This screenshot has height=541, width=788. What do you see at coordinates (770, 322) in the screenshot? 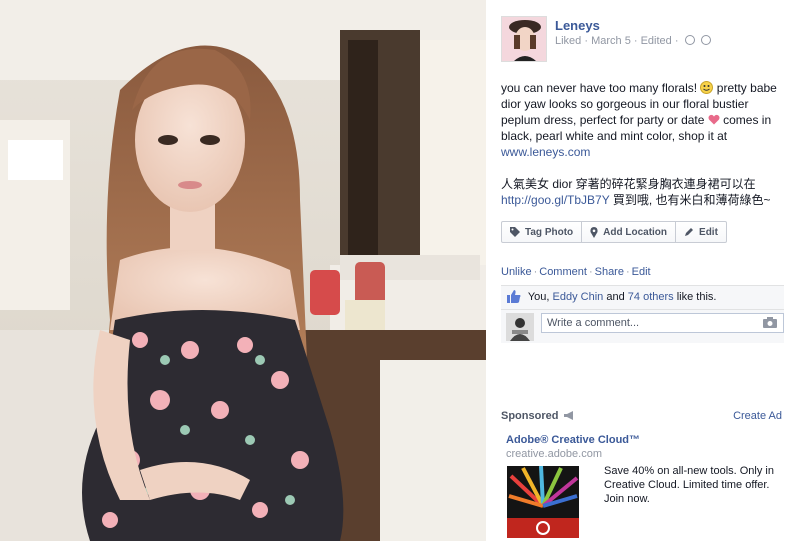
I see `camera-icon` at bounding box center [770, 322].